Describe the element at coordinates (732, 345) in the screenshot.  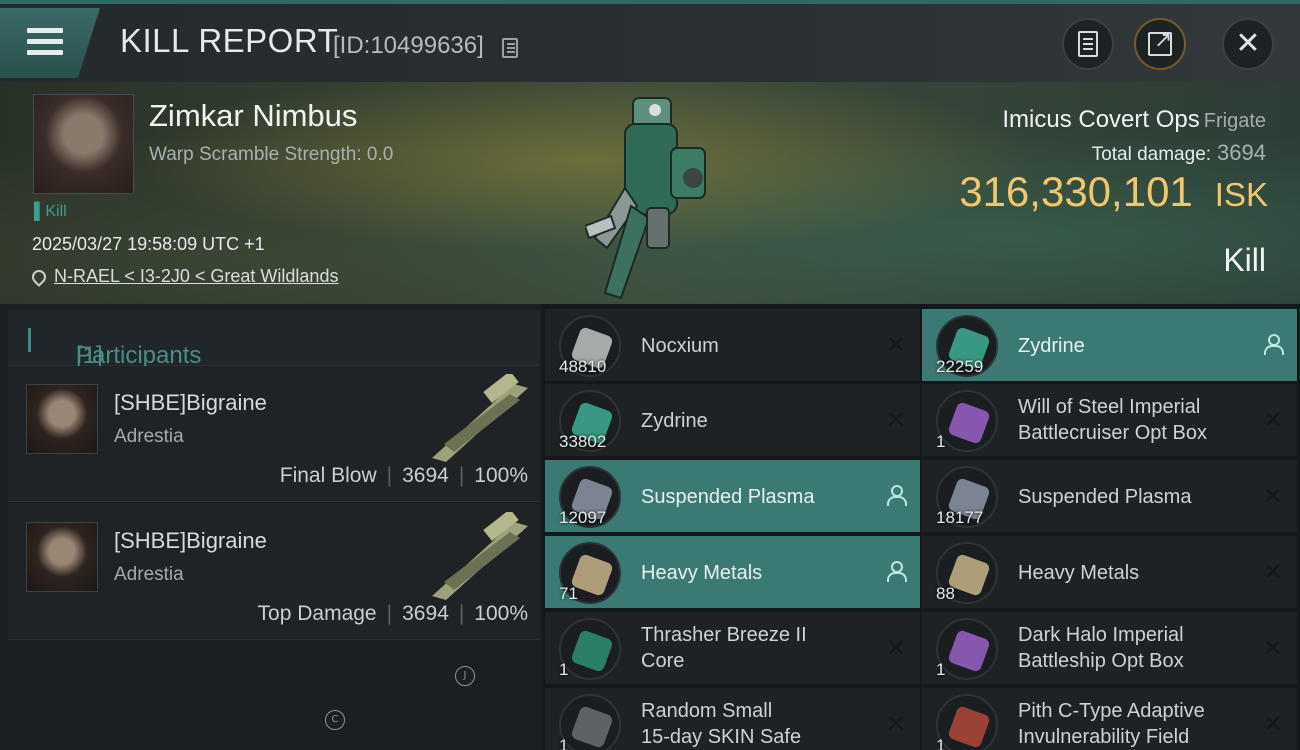
I see `item-slot: 48810 Nocxium ✕` at that location.